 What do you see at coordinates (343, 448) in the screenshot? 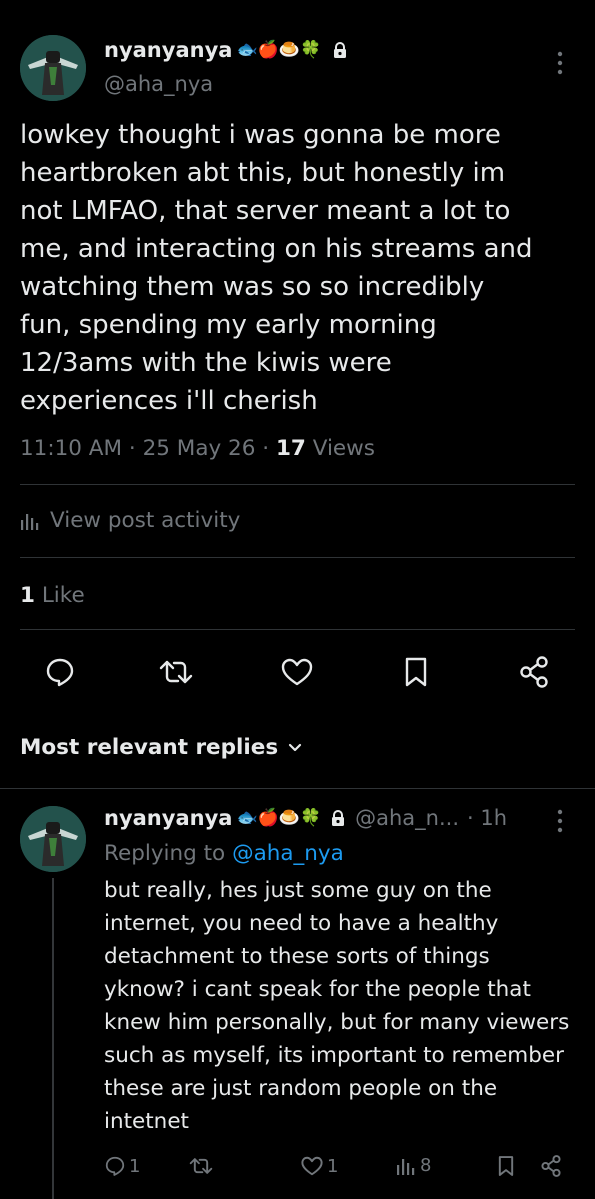
I see `post-views-label: Views` at bounding box center [343, 448].